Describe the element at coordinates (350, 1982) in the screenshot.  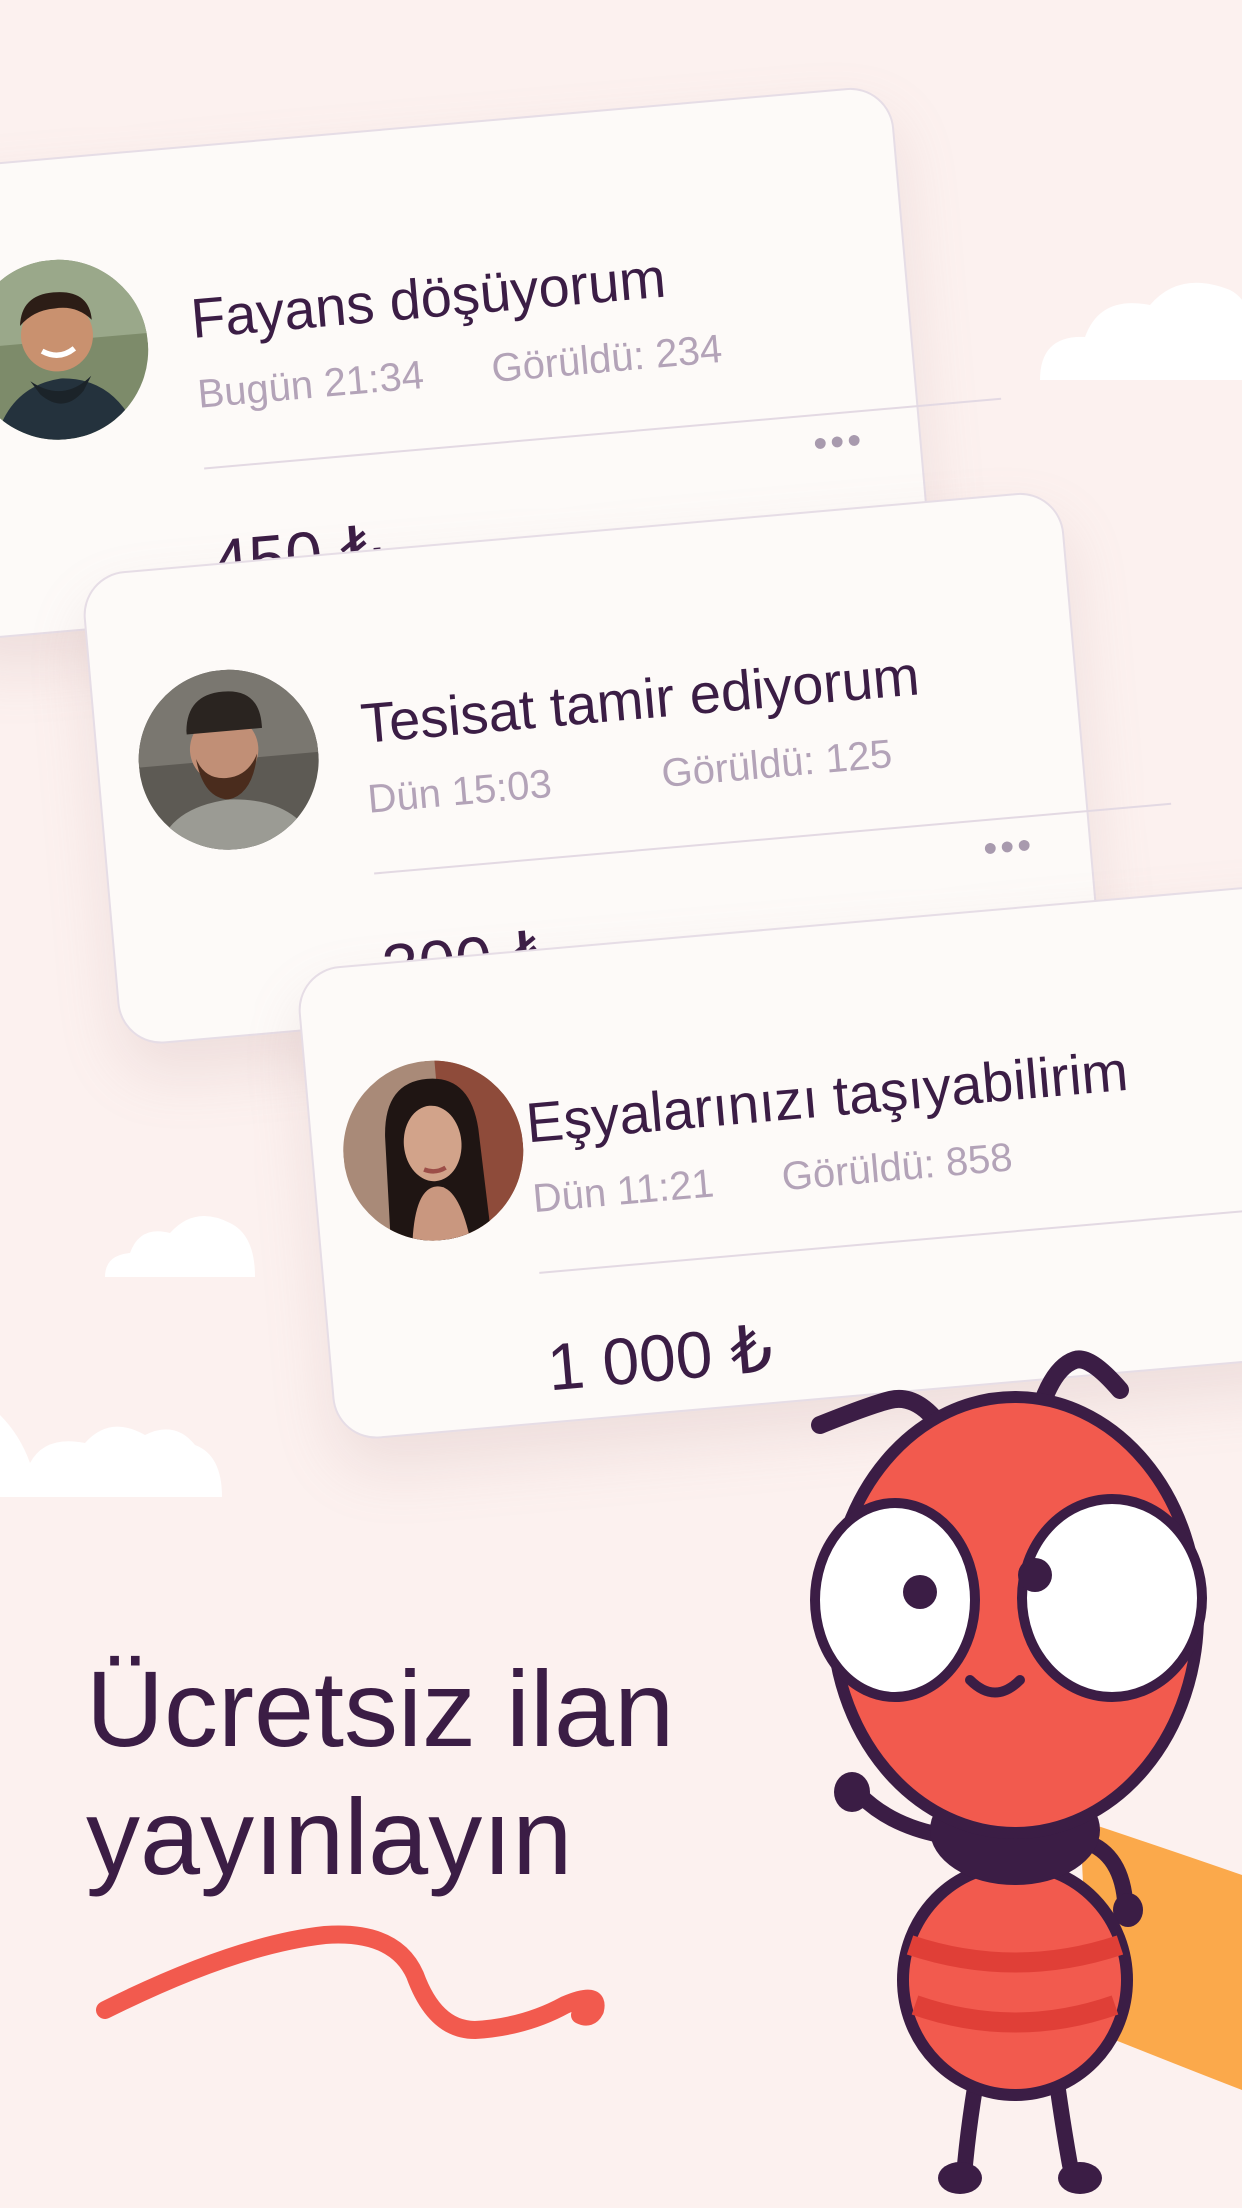
I see `squiggle-decoration-icon` at that location.